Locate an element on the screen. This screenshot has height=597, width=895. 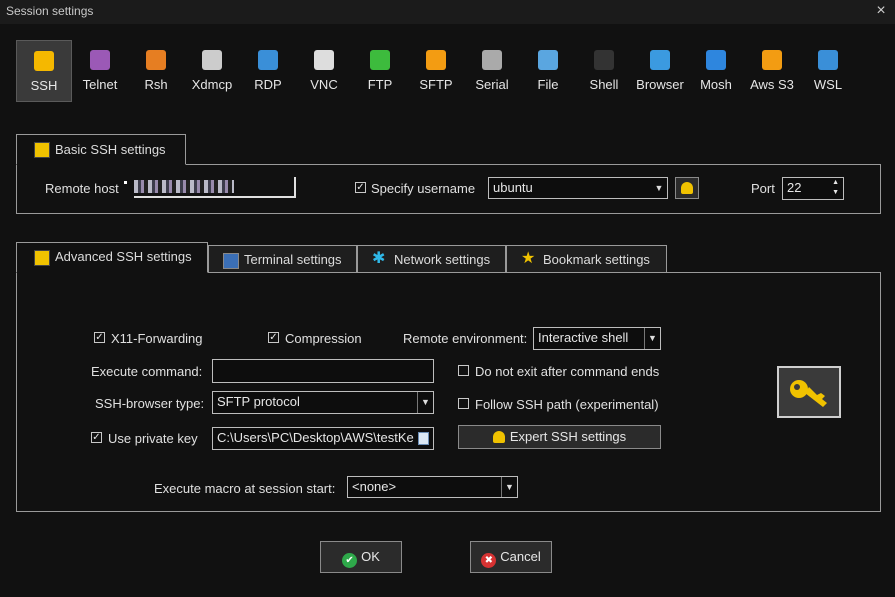
remote-environment-value: Interactive shell is located at coordinates (583, 337).